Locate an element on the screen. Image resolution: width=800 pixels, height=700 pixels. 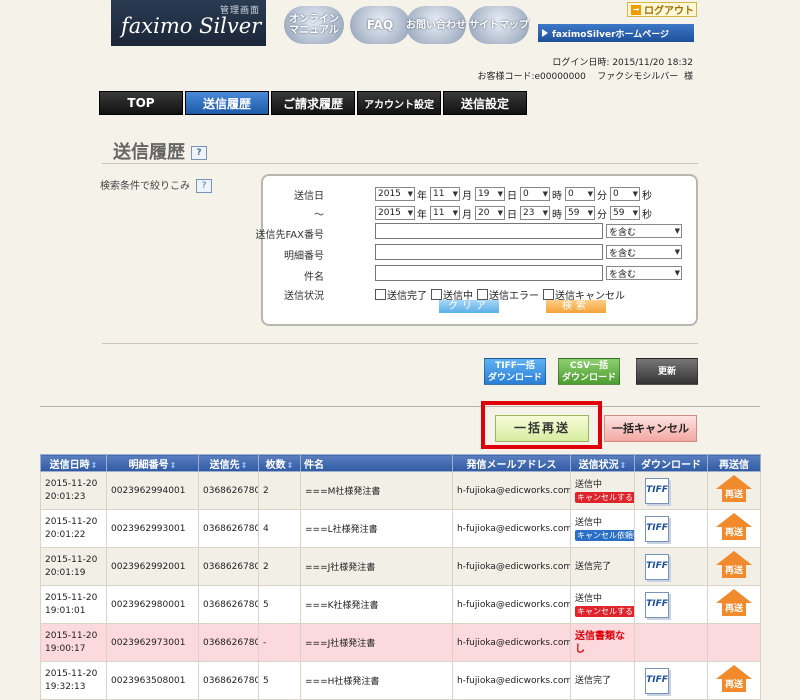
logout-button: → ログアウト is located at coordinates (662, 9).